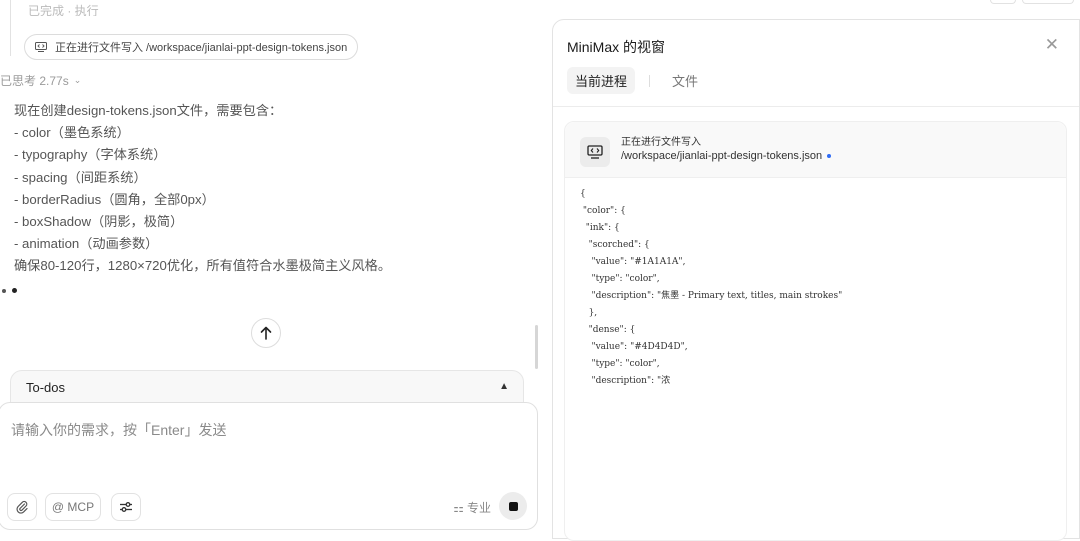 The height and width of the screenshot is (541, 1080). What do you see at coordinates (478, 508) in the screenshot?
I see `mode-label: 专业` at bounding box center [478, 508].